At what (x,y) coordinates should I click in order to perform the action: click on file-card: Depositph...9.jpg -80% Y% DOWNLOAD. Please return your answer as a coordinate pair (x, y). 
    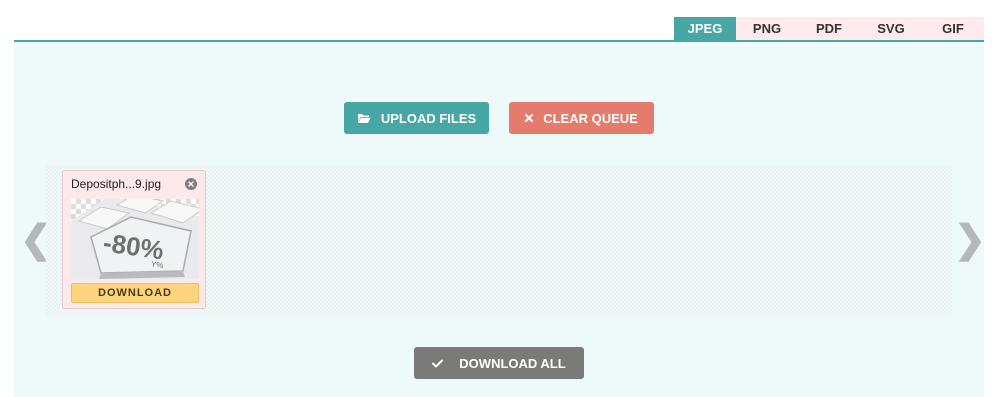
    Looking at the image, I should click on (134, 239).